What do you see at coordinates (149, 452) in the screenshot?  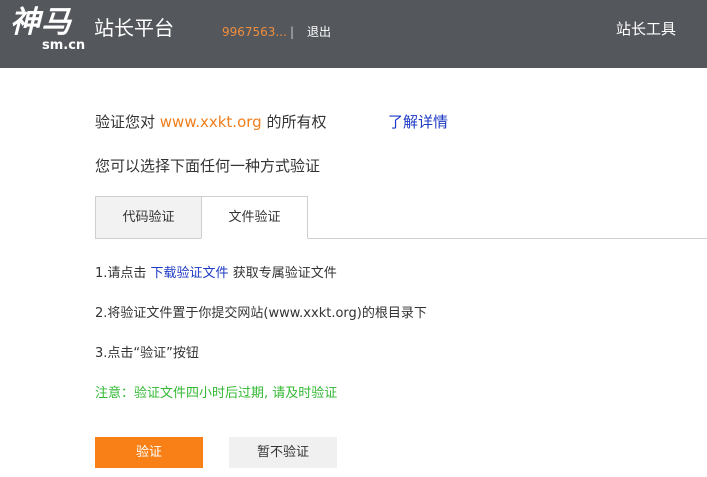 I see `verify-button: 验证` at bounding box center [149, 452].